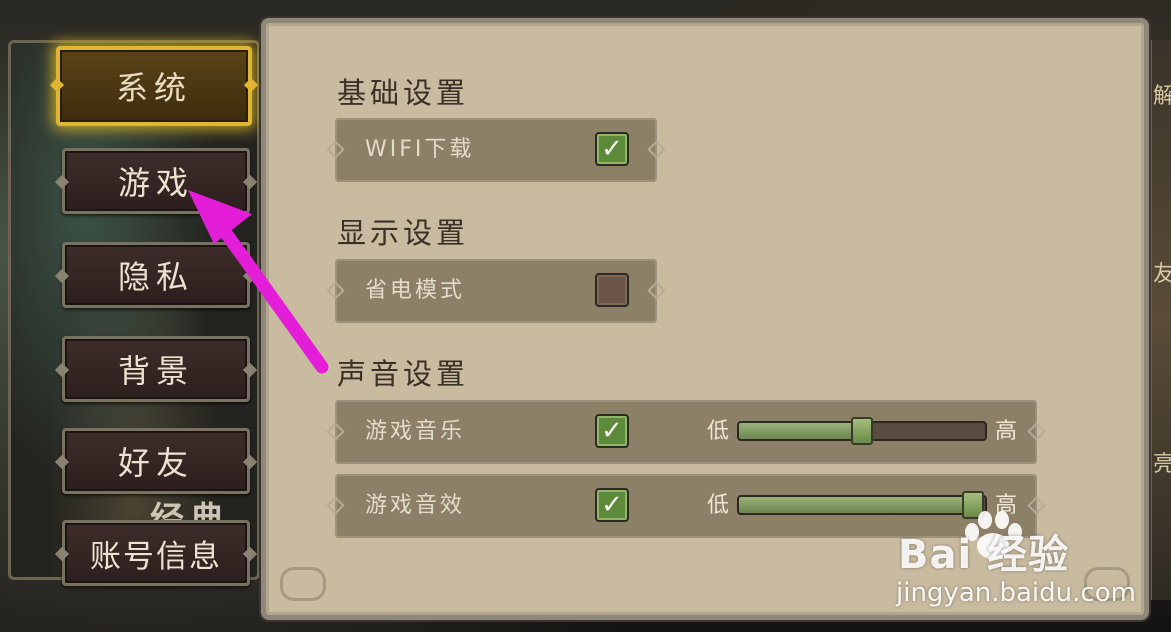 This screenshot has width=1171, height=632. Describe the element at coordinates (1016, 593) in the screenshot. I see `watermark-url: jingyan.baidu.com` at that location.